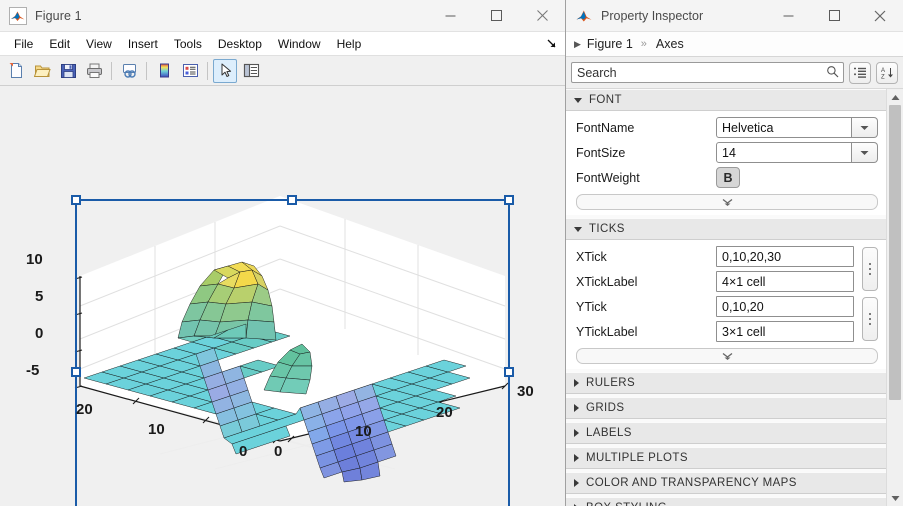 This screenshot has height=506, width=903. Describe the element at coordinates (99, 44) in the screenshot. I see `menu-view: View` at that location.